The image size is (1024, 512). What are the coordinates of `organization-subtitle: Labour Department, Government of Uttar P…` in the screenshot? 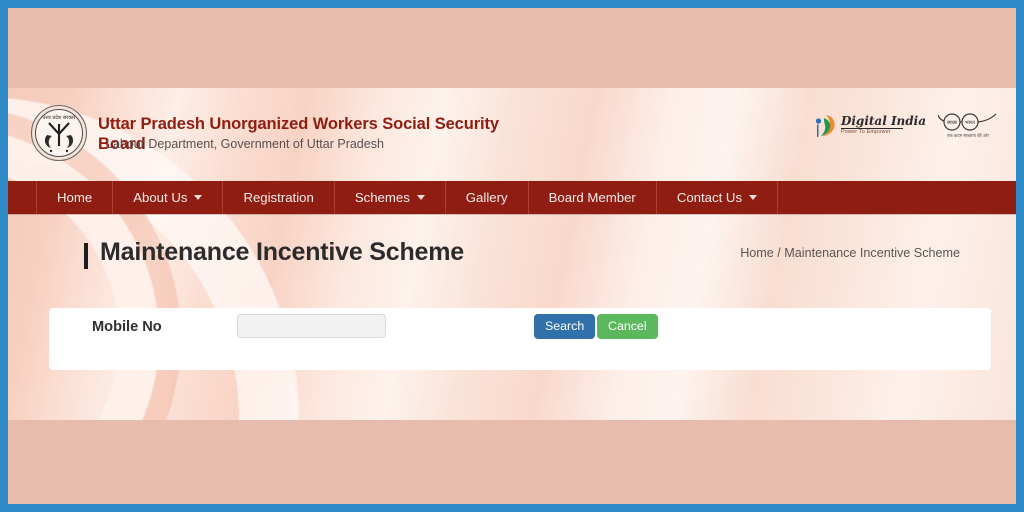 It's located at (245, 144).